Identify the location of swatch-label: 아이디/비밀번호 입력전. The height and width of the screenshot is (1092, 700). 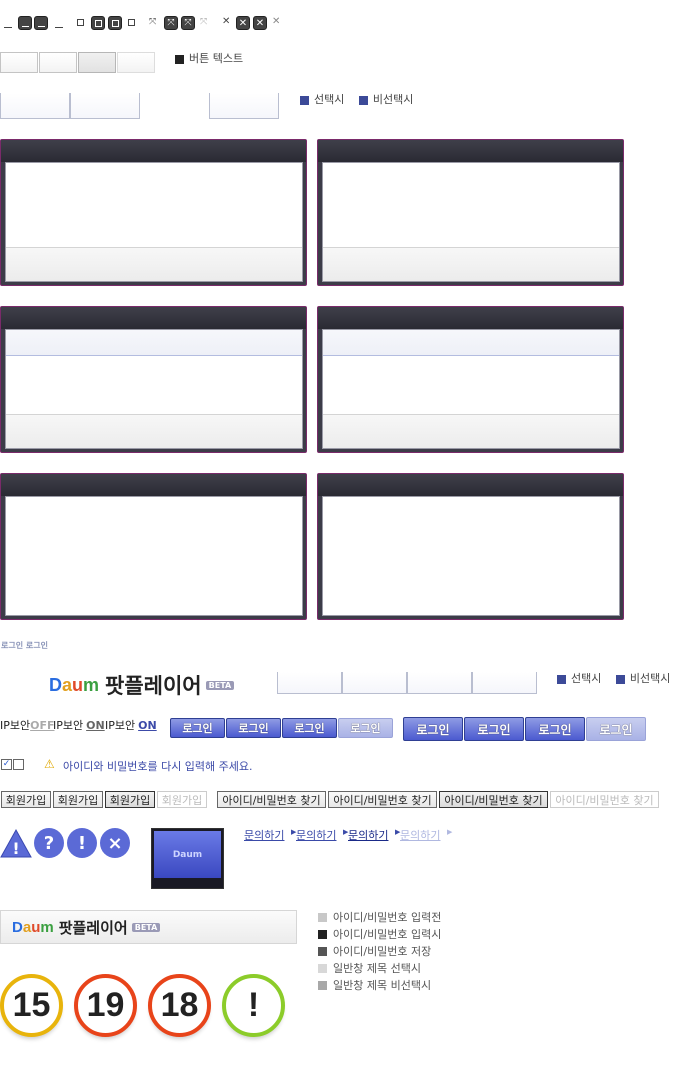
(387, 917).